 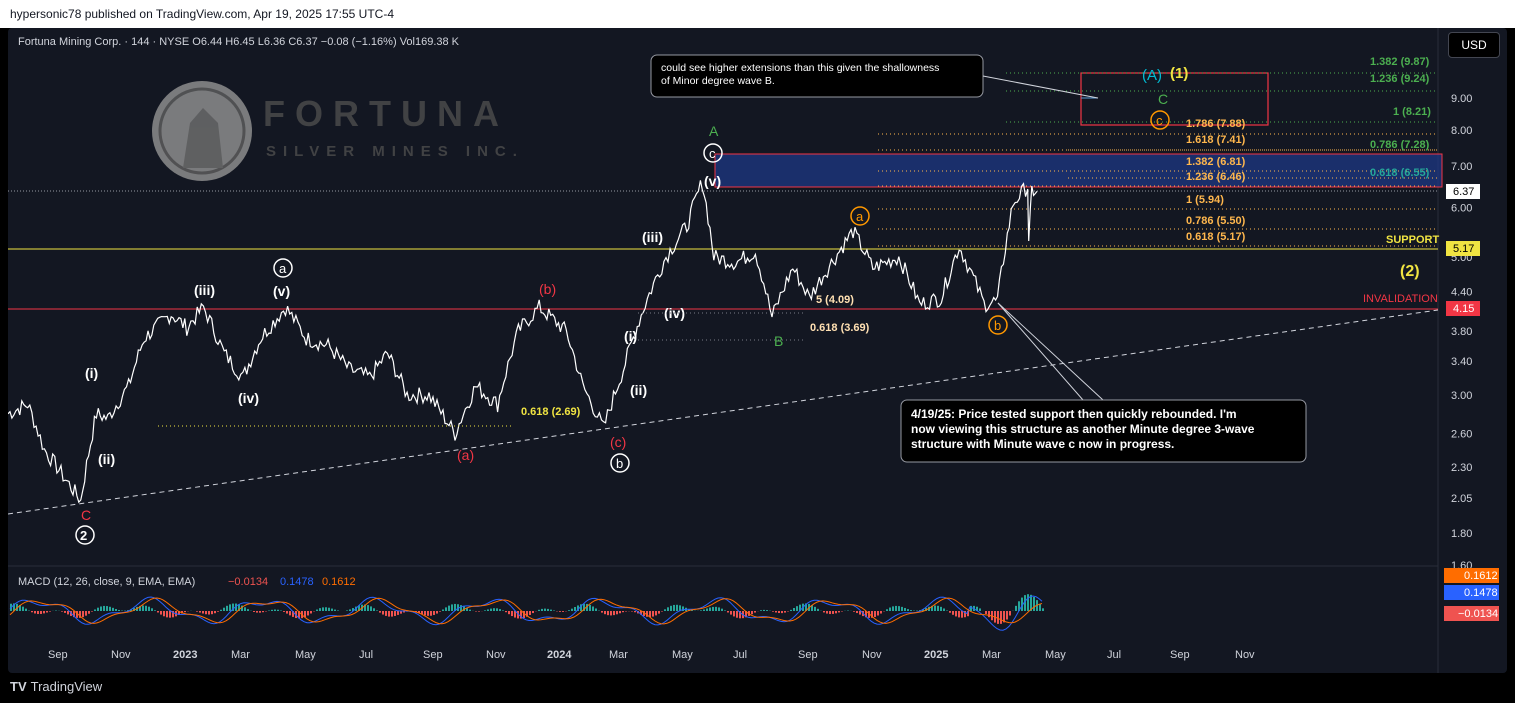 What do you see at coordinates (395, 151) in the screenshot?
I see `logo-subtitle: SILVER MINES INC.` at bounding box center [395, 151].